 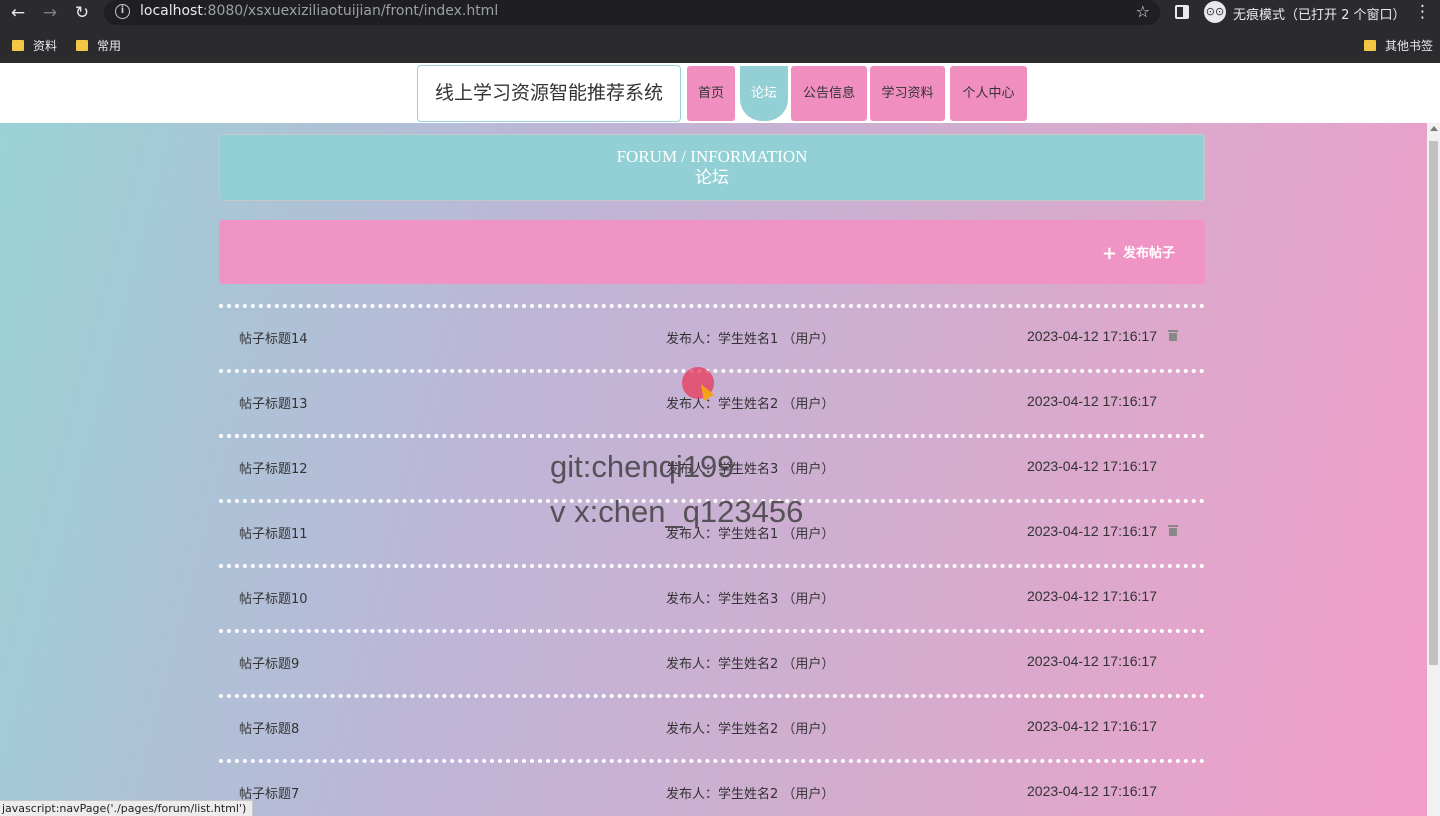 I want to click on post-title: 帖子标题10, so click(x=273, y=597).